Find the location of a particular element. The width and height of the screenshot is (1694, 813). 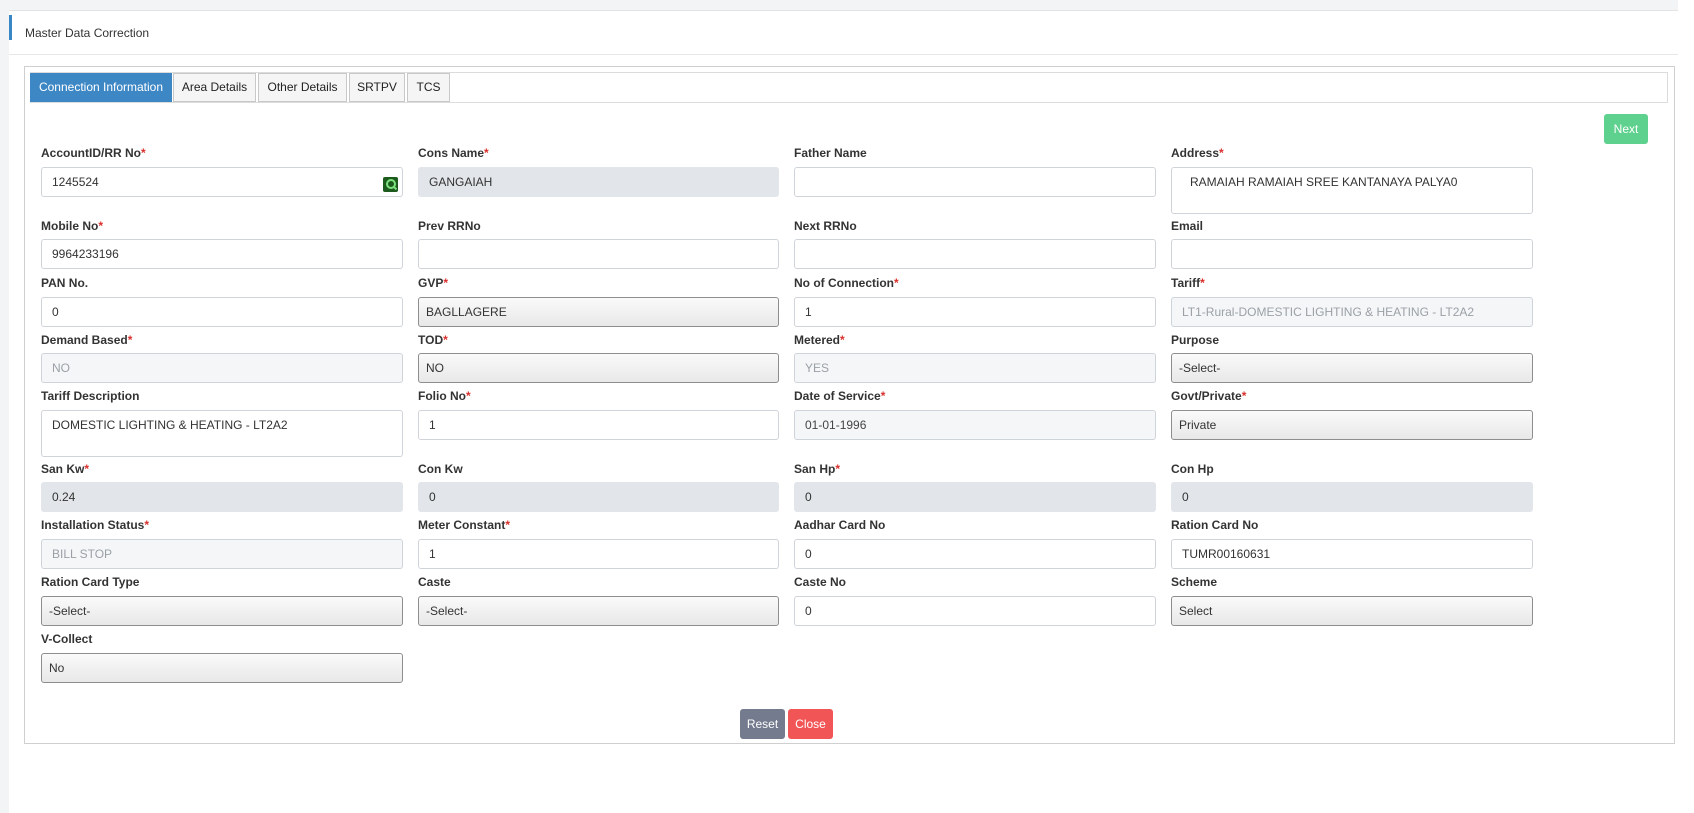

tab-tcs: TCS is located at coordinates (428, 87).